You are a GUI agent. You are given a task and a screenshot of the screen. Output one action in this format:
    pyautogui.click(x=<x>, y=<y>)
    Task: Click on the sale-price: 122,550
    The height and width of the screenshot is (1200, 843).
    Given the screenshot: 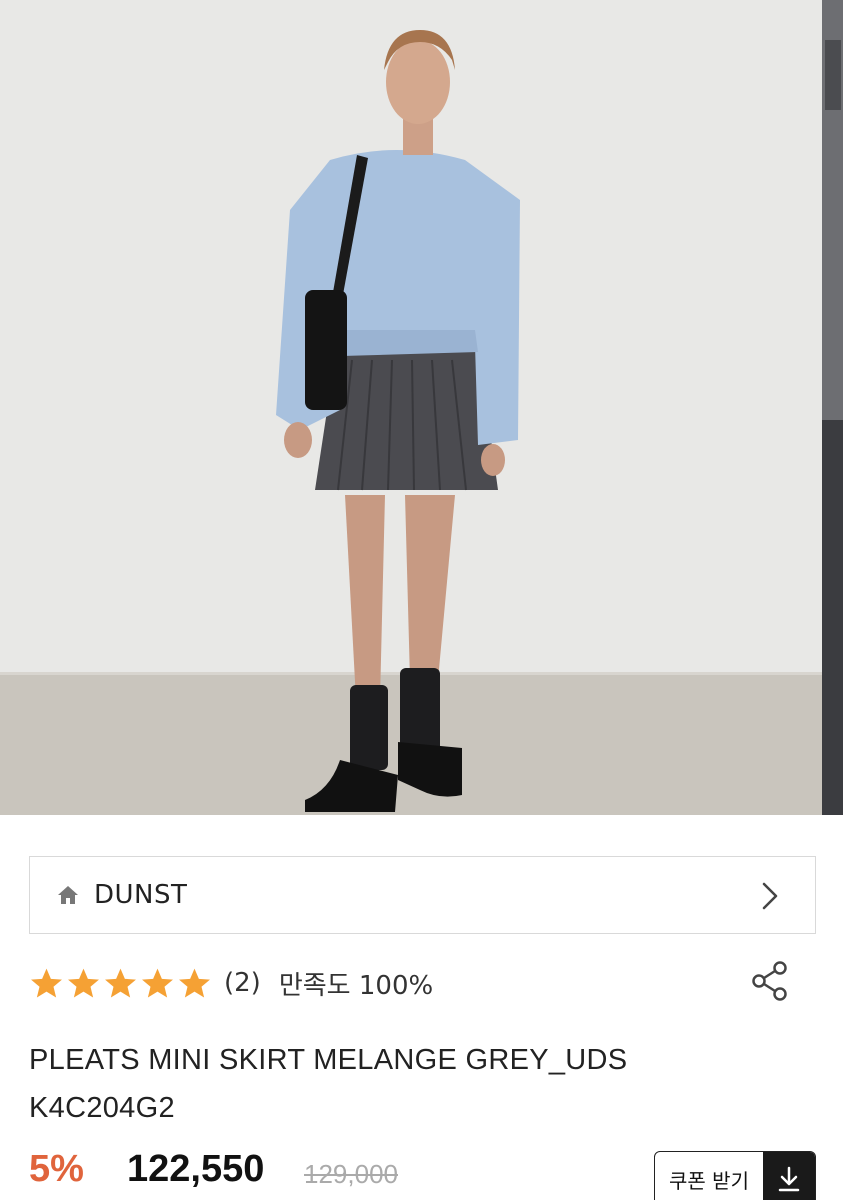 What is the action you would take?
    pyautogui.click(x=196, y=1169)
    